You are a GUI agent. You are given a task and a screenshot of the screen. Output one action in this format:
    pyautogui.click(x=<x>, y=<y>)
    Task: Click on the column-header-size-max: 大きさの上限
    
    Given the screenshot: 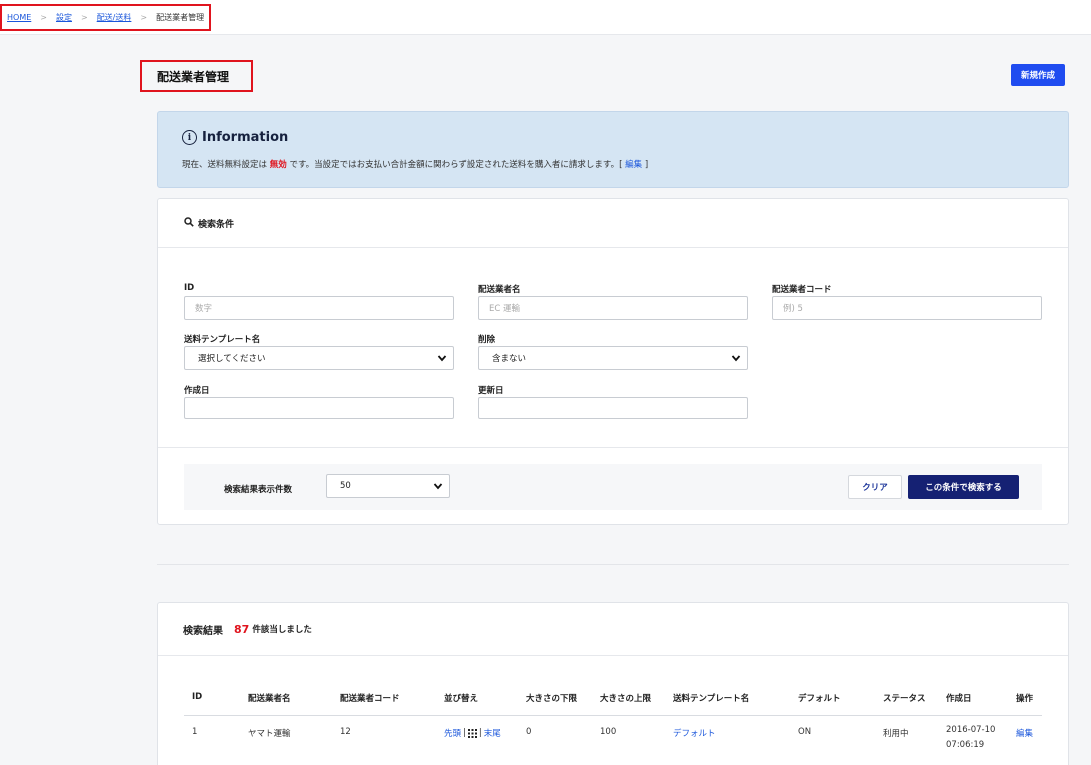 What is the action you would take?
    pyautogui.click(x=626, y=699)
    